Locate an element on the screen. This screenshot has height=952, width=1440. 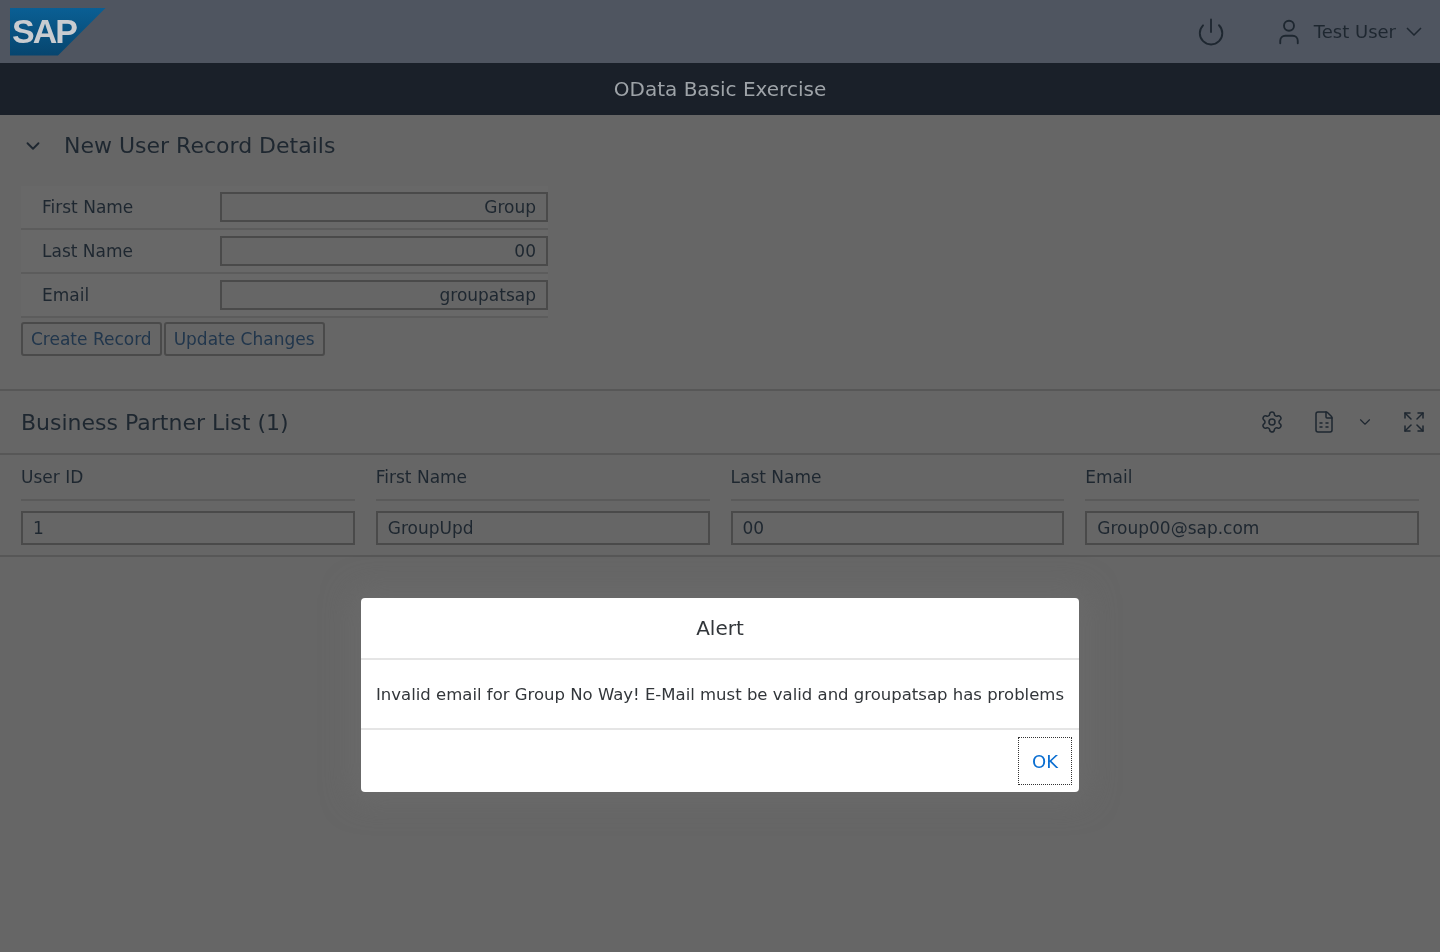
input-field: Group is located at coordinates (384, 207).